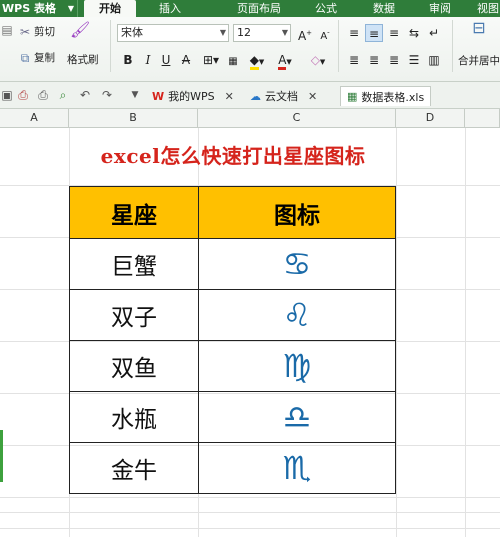  Describe the element at coordinates (135, 95) in the screenshot. I see `customize-qat-icon: ▼` at that location.